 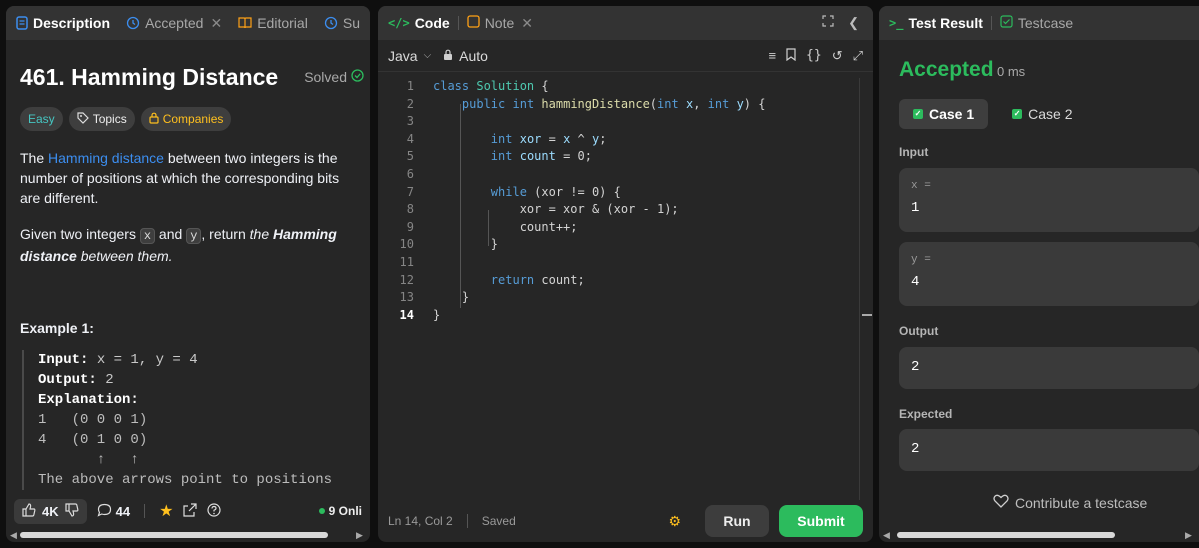 What do you see at coordinates (101, 119) in the screenshot?
I see `topics-chip: Topics` at bounding box center [101, 119].